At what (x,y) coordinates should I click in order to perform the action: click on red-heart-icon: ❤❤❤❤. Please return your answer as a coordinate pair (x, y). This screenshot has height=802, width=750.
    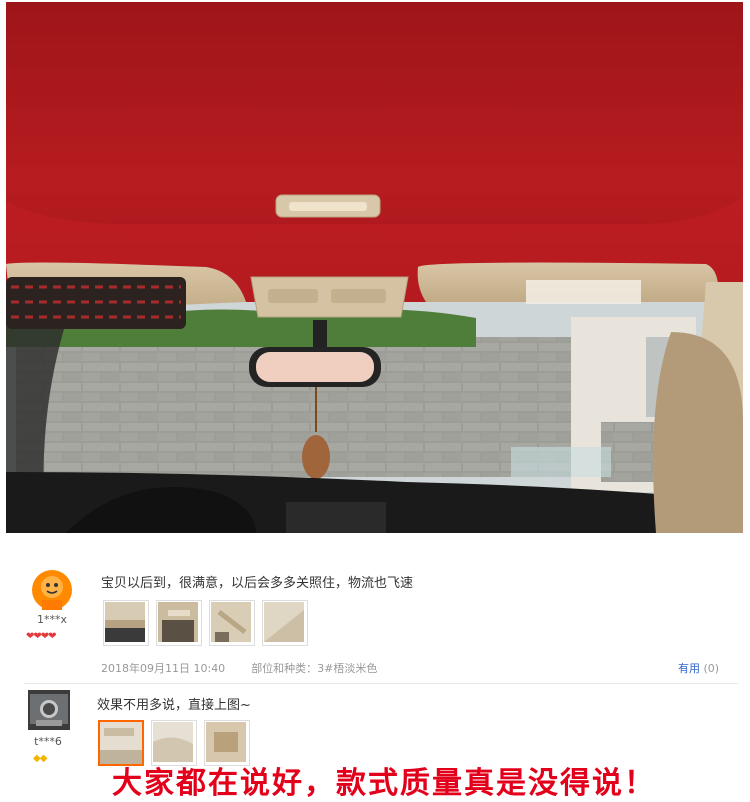
    Looking at the image, I should click on (41, 636).